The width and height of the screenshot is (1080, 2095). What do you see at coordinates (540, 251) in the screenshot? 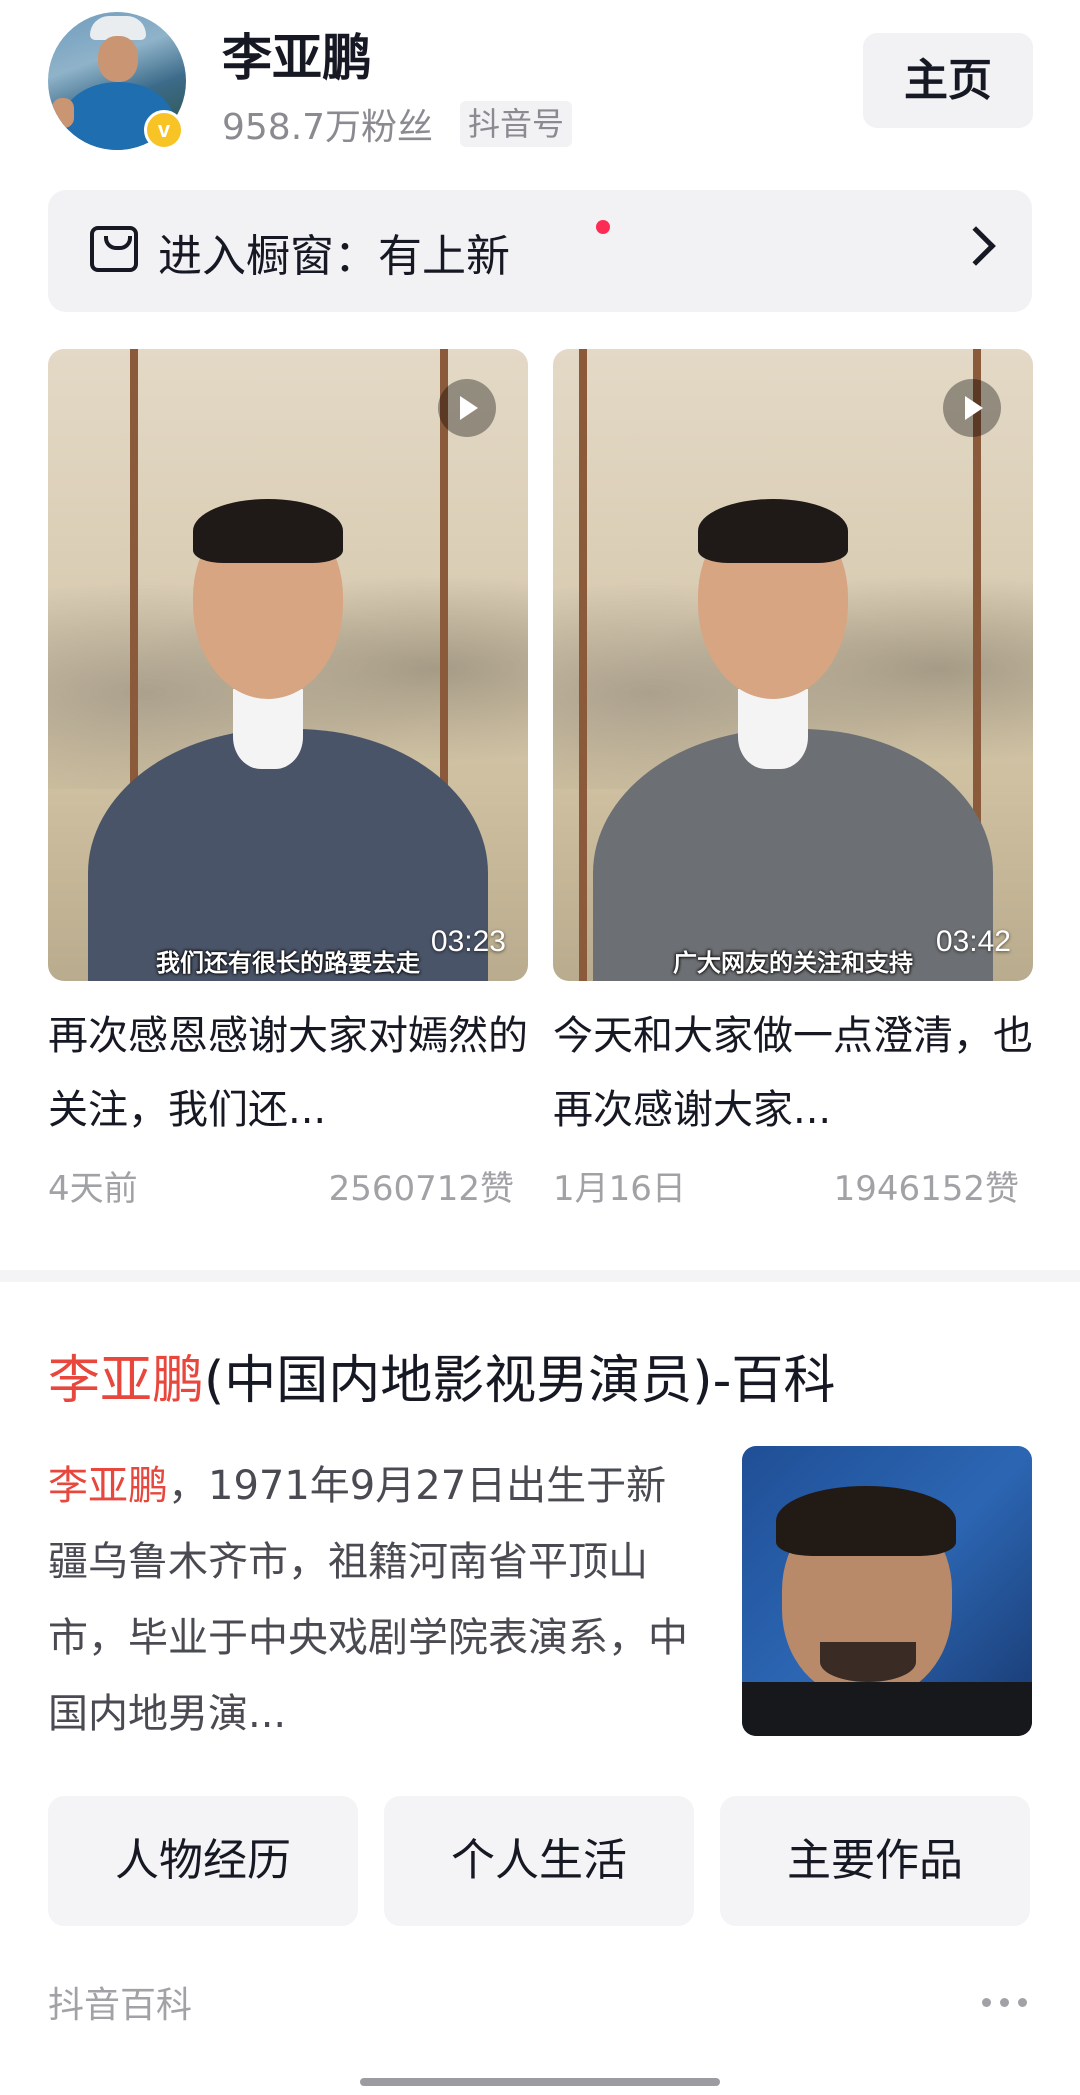
I see `showcase-entry: 进入橱窗：有上新` at bounding box center [540, 251].